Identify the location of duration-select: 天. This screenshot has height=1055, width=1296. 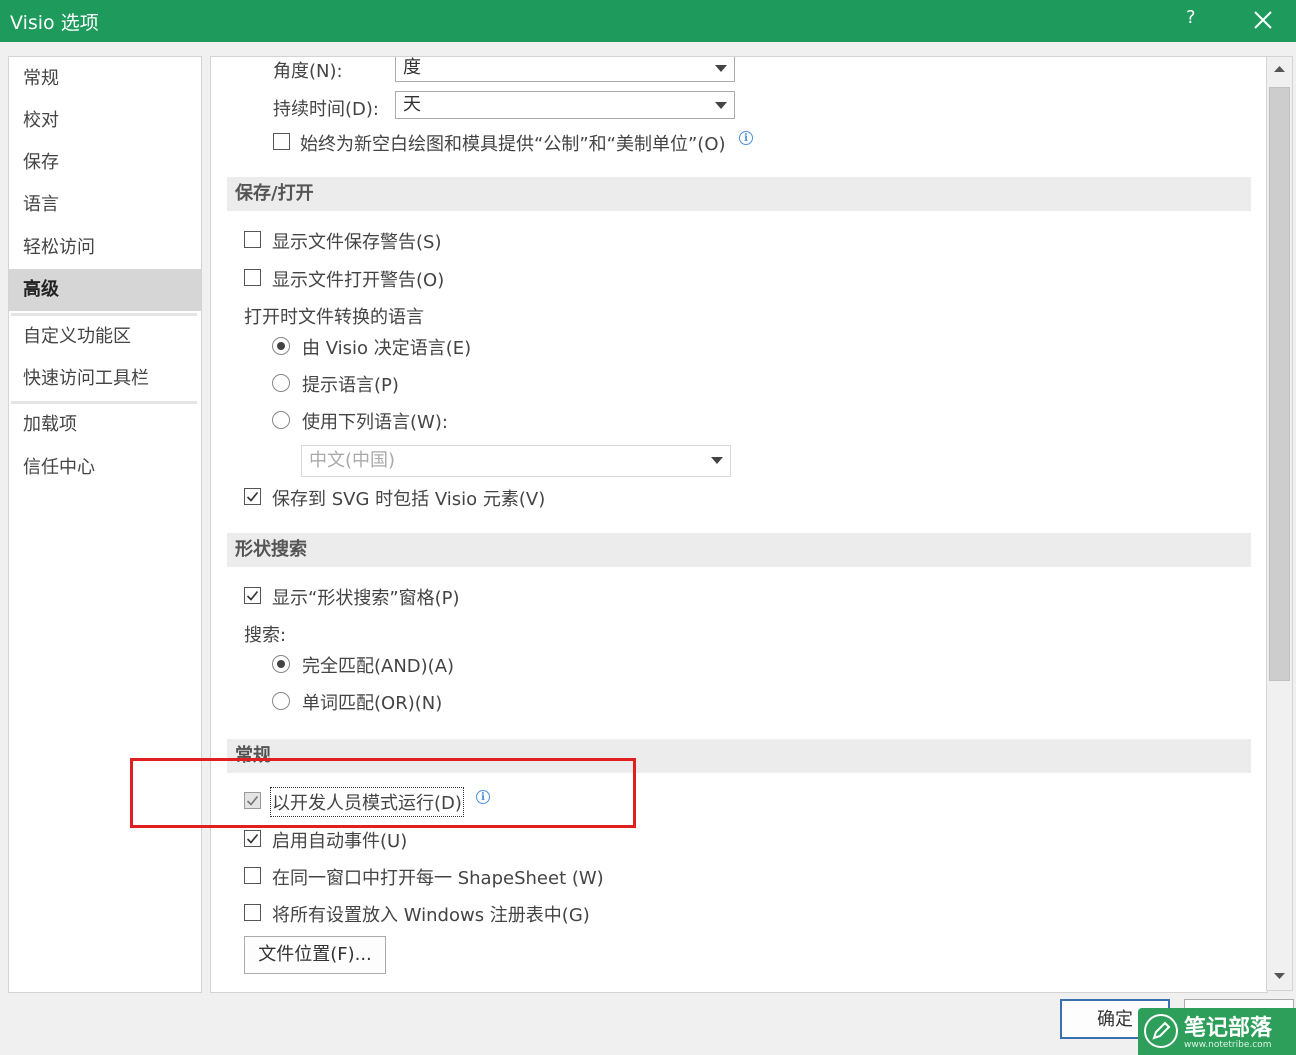
(565, 105).